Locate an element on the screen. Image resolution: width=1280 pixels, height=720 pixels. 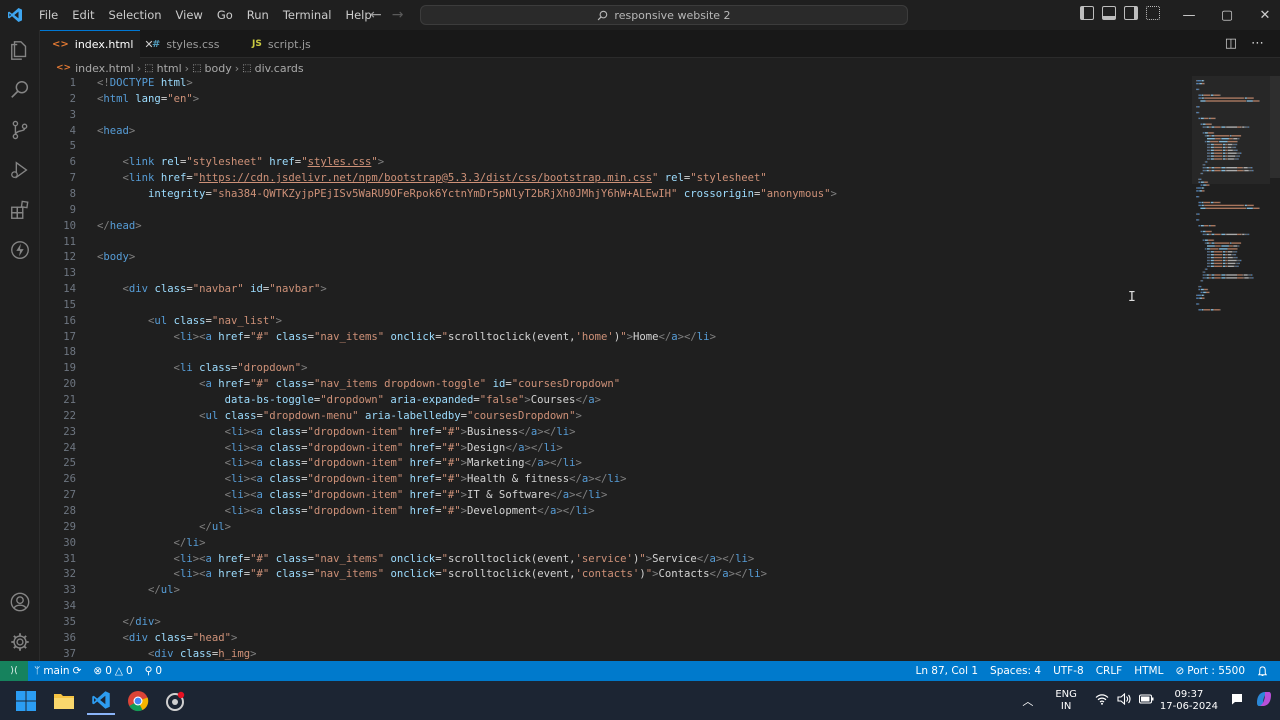
code-line: <div class="head"> is located at coordinates (167, 639).